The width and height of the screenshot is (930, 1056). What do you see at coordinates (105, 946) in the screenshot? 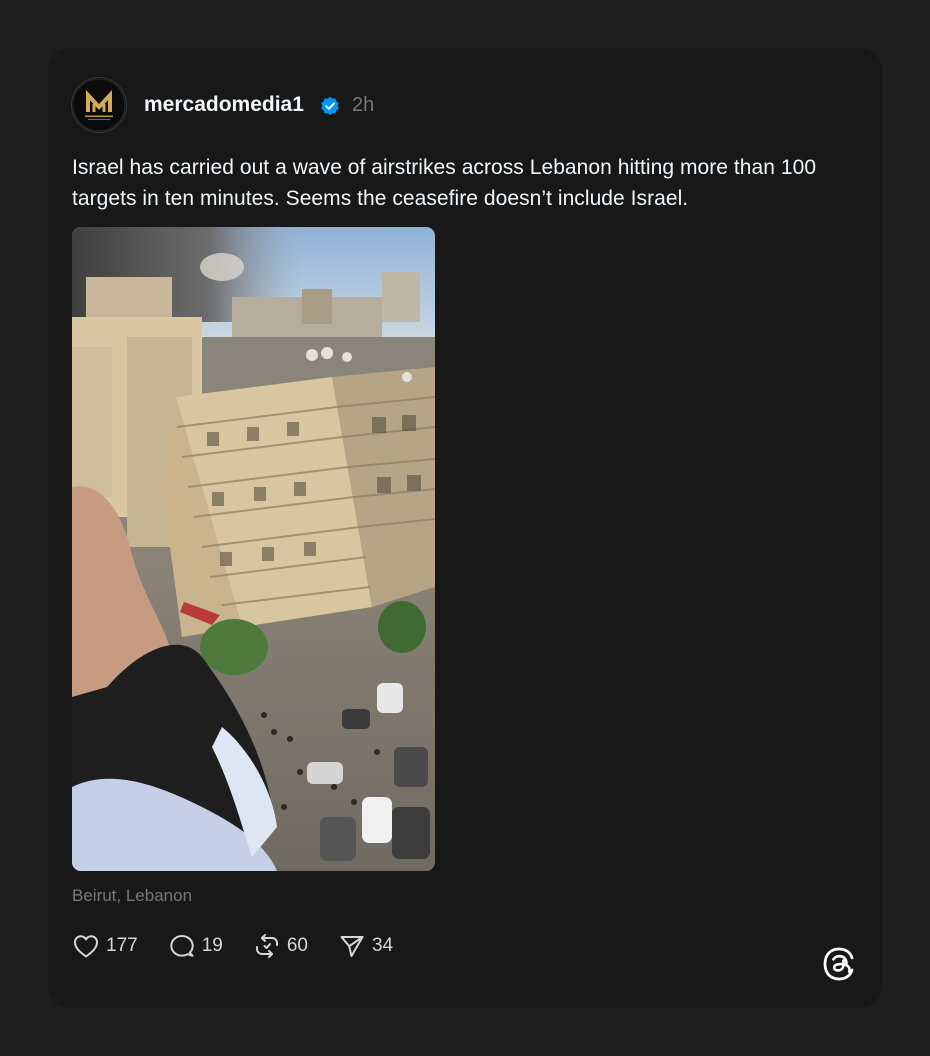
I see `like-button: 177` at bounding box center [105, 946].